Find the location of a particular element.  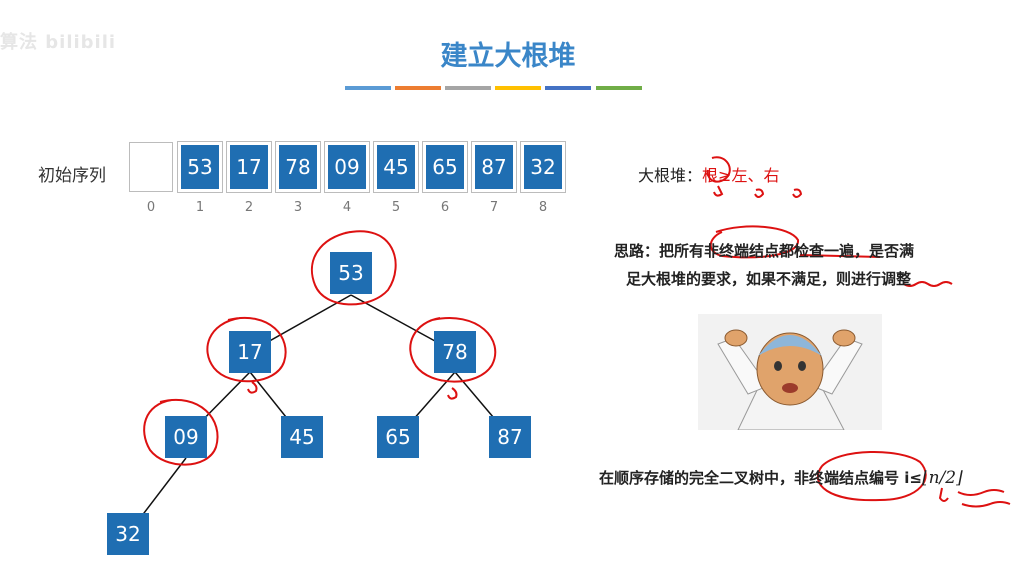

heap-definition: 大根堆：根≥左、右 is located at coordinates (708, 174).